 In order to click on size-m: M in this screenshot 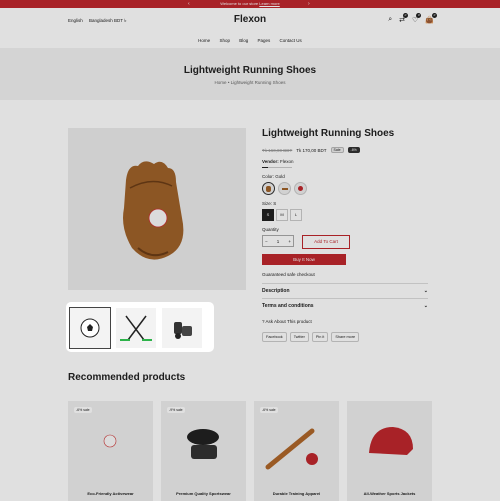, I will do `click(282, 215)`.